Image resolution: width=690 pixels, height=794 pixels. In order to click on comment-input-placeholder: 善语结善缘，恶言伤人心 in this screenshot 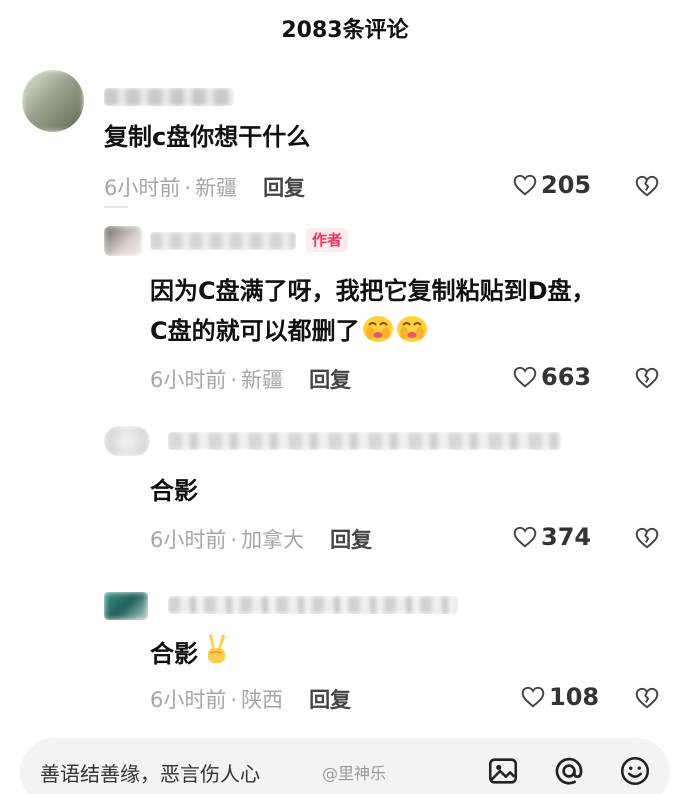, I will do `click(150, 772)`.